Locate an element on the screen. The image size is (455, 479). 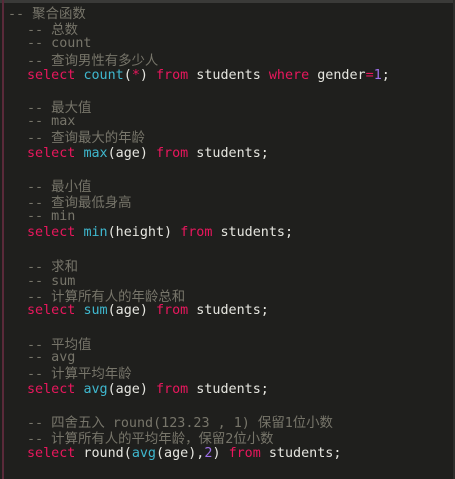
kw-token: * is located at coordinates (135, 75).